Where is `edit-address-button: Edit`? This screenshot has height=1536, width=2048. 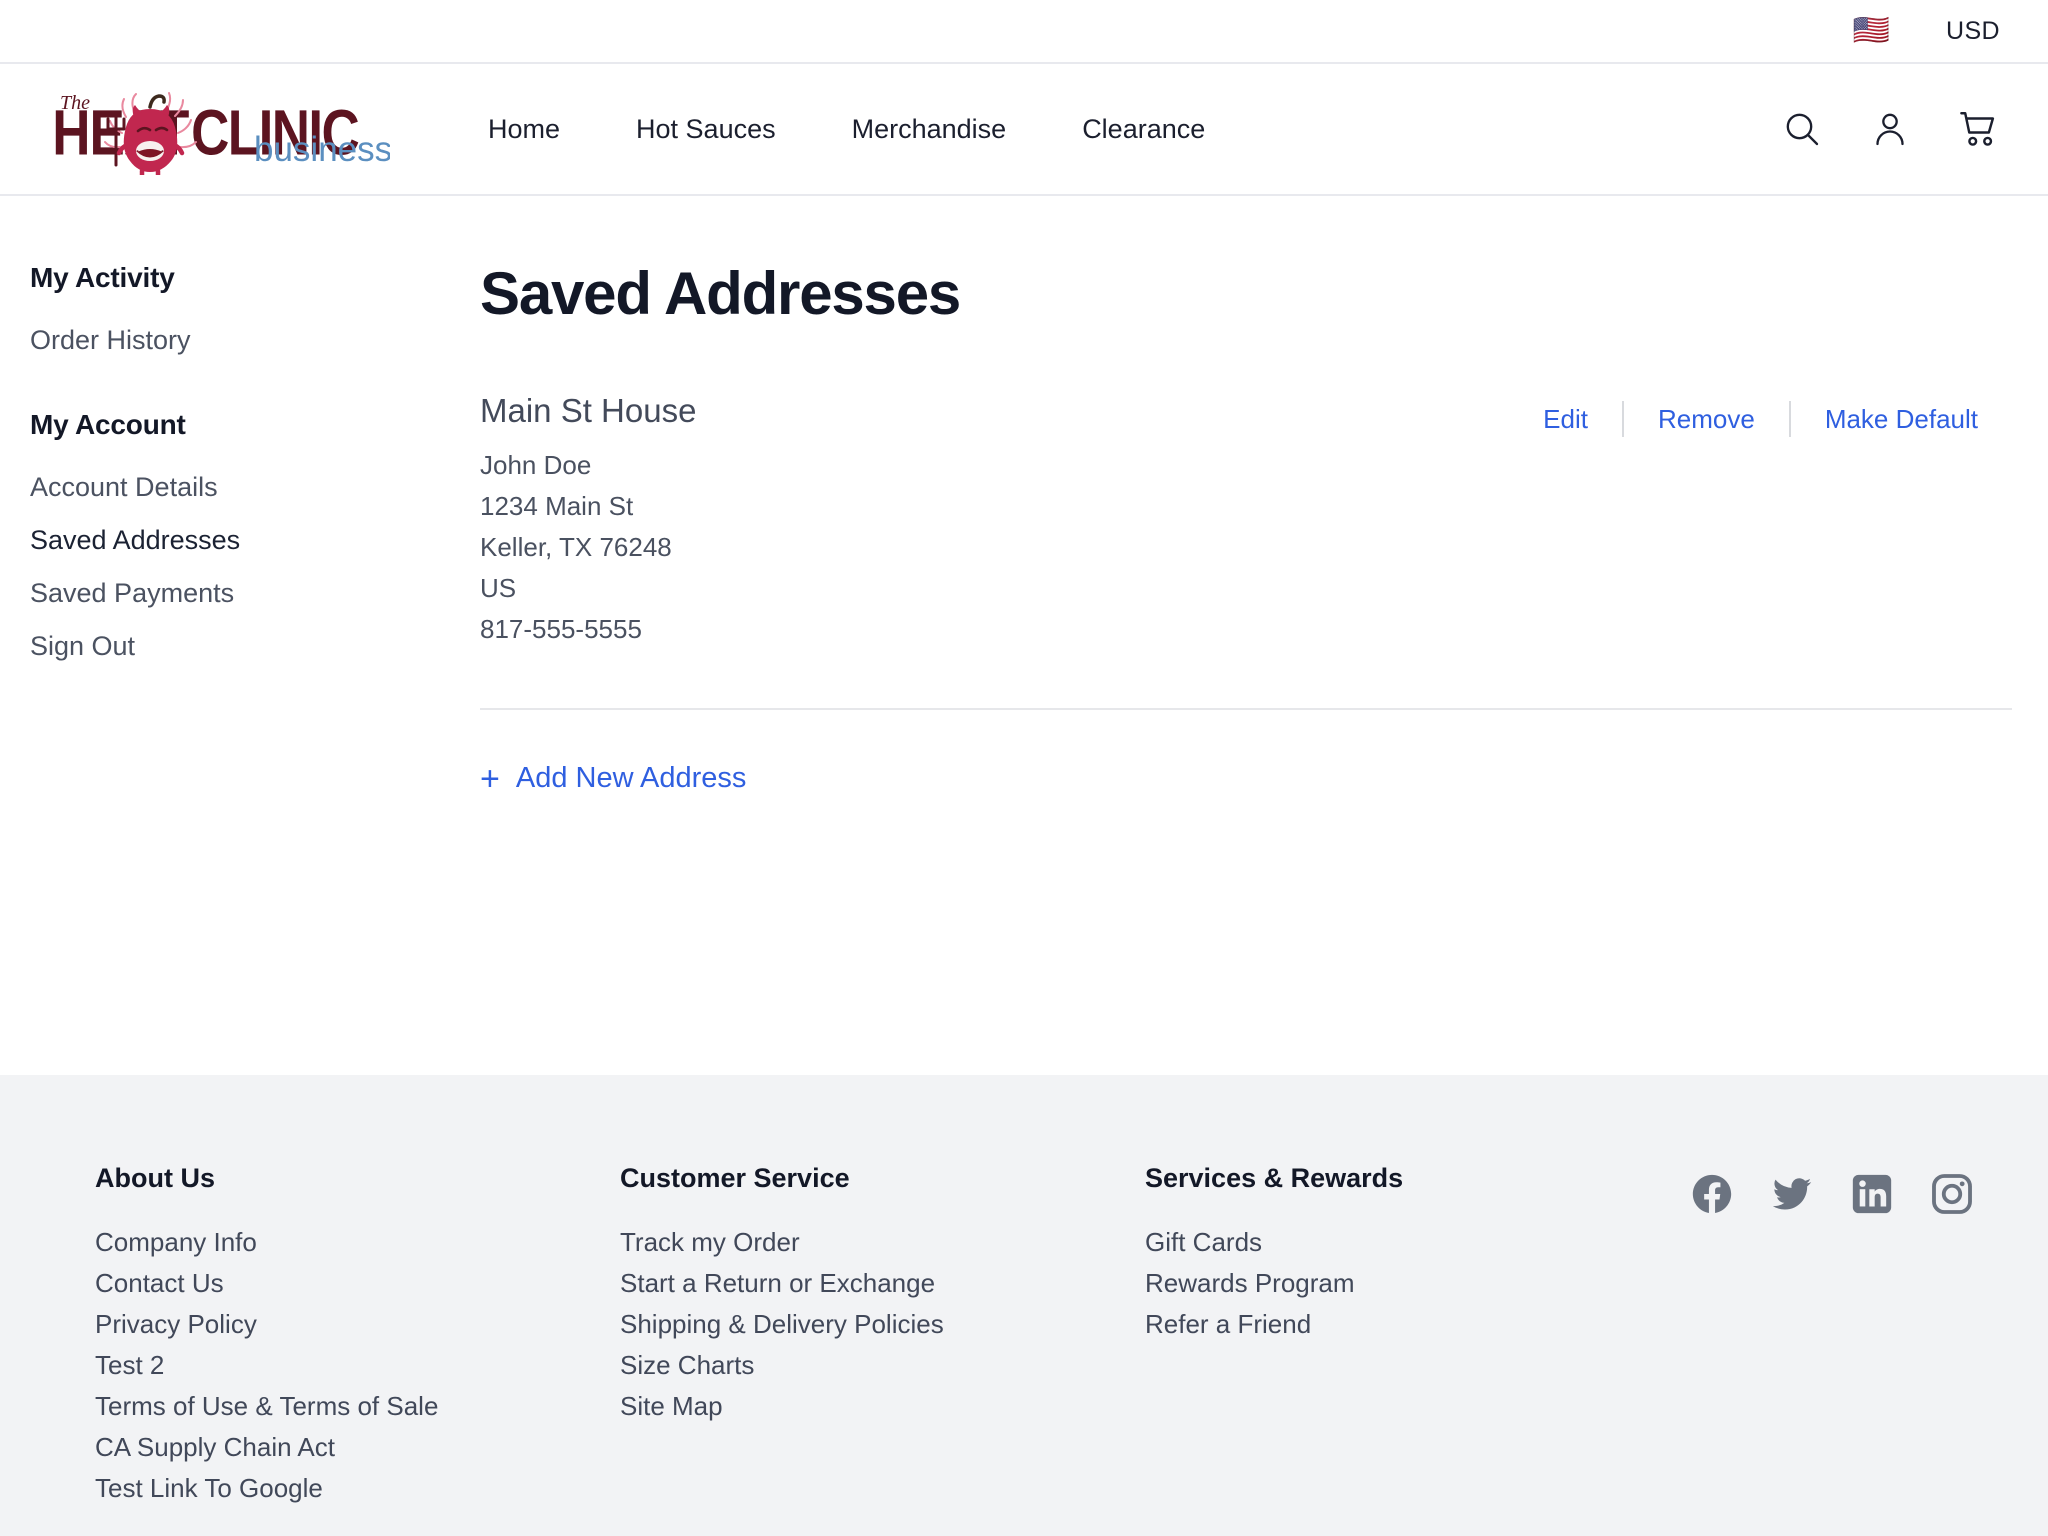 edit-address-button: Edit is located at coordinates (1565, 419).